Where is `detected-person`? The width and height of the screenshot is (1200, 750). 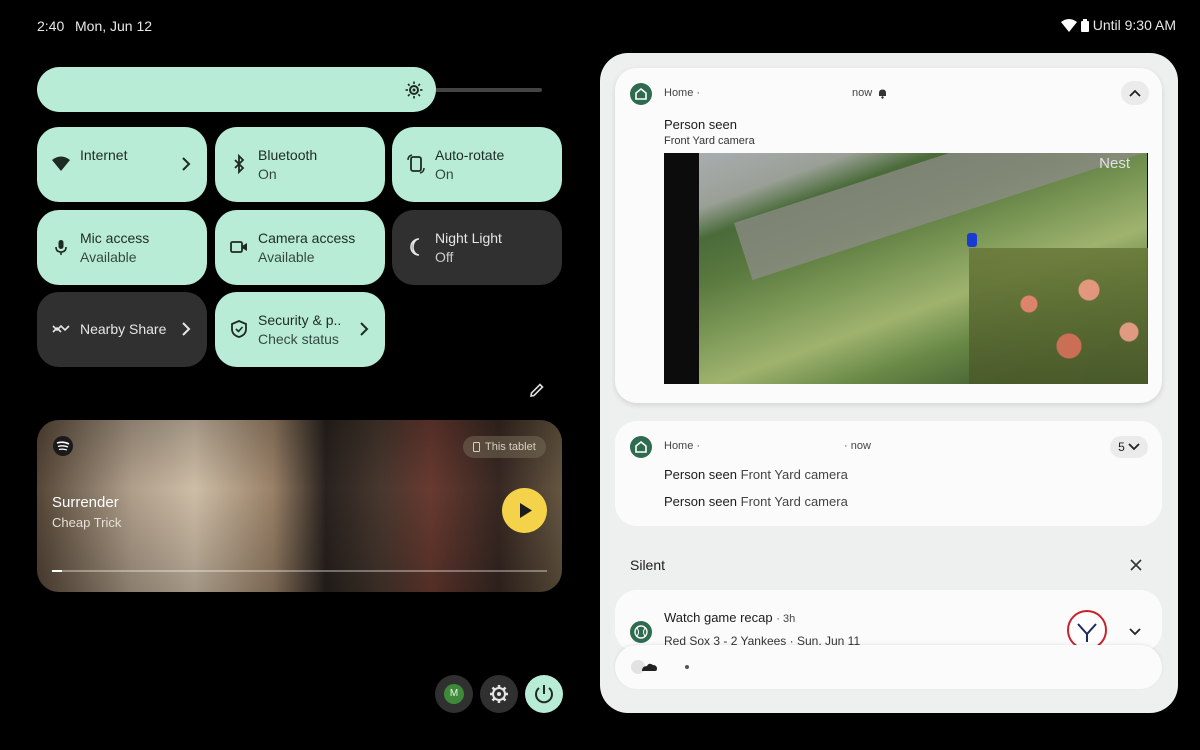 detected-person is located at coordinates (972, 240).